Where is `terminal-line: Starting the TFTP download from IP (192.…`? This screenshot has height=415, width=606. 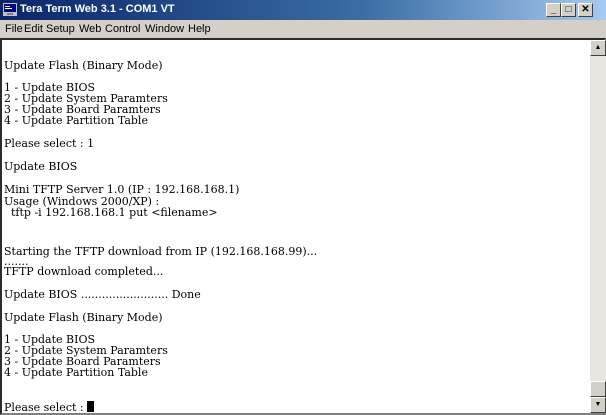 terminal-line: Starting the TFTP download from IP (192.… is located at coordinates (161, 251).